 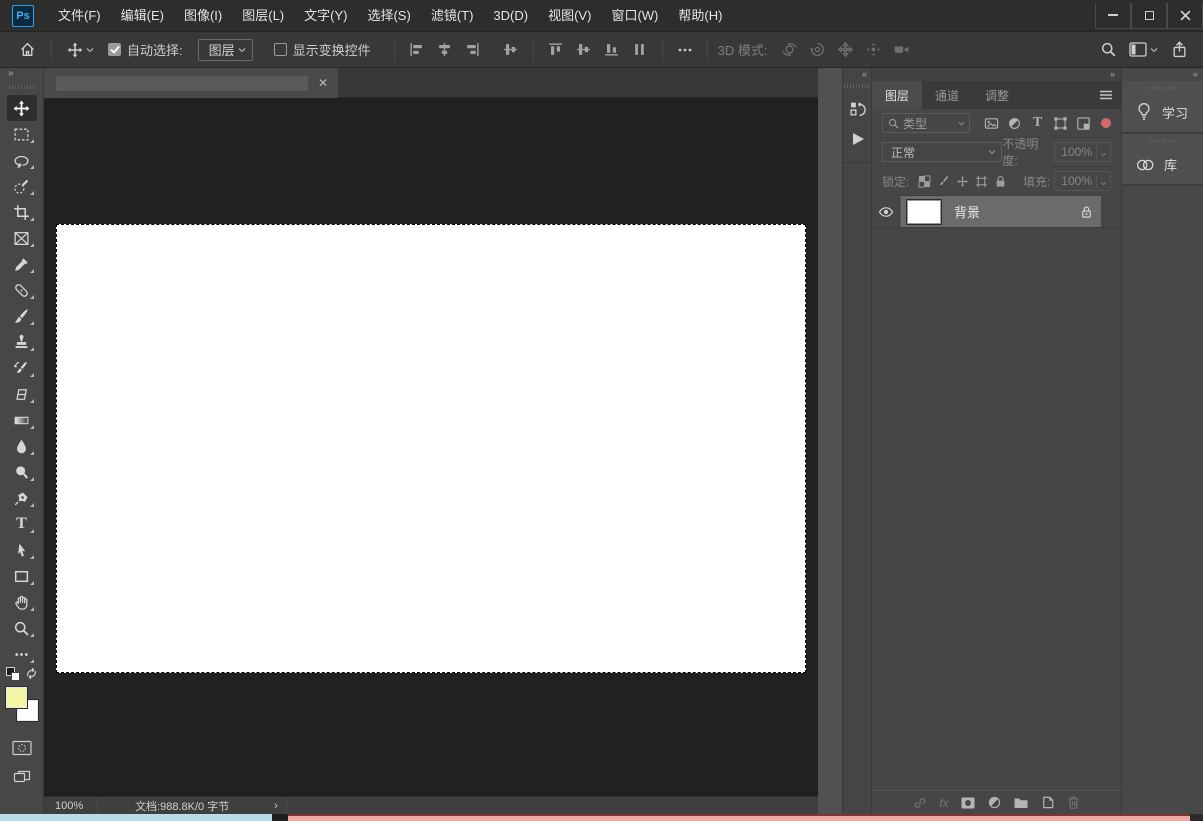 I want to click on path-selection-tool, so click(x=22, y=550).